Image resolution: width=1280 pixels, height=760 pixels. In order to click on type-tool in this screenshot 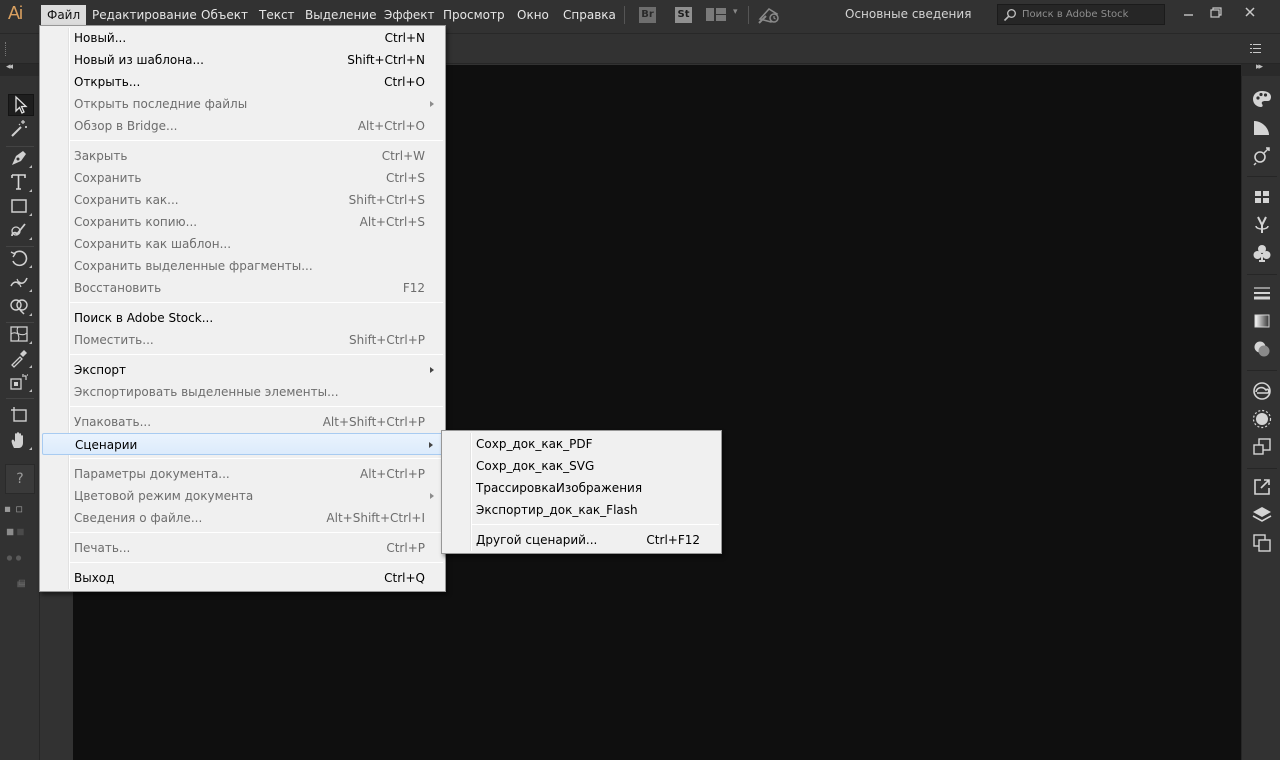, I will do `click(21, 183)`.